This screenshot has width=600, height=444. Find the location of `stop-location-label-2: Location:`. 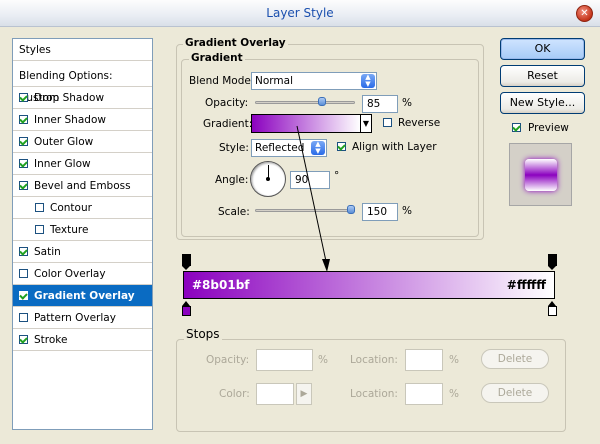

stop-location-label-2: Location: is located at coordinates (374, 394).